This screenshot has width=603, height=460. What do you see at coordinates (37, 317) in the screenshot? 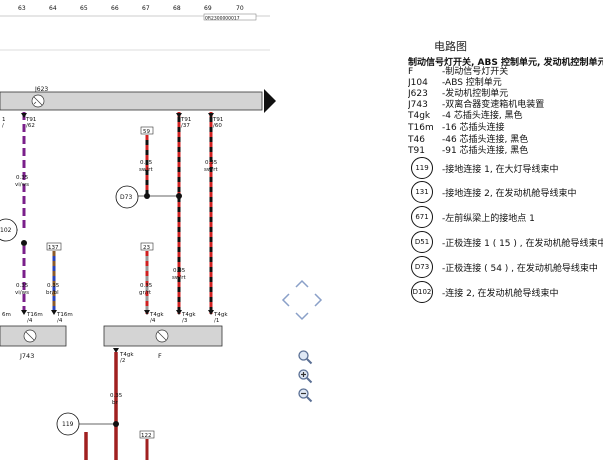
I see `j743-pins: T16m /4 T16m /4 6m` at bounding box center [37, 317].